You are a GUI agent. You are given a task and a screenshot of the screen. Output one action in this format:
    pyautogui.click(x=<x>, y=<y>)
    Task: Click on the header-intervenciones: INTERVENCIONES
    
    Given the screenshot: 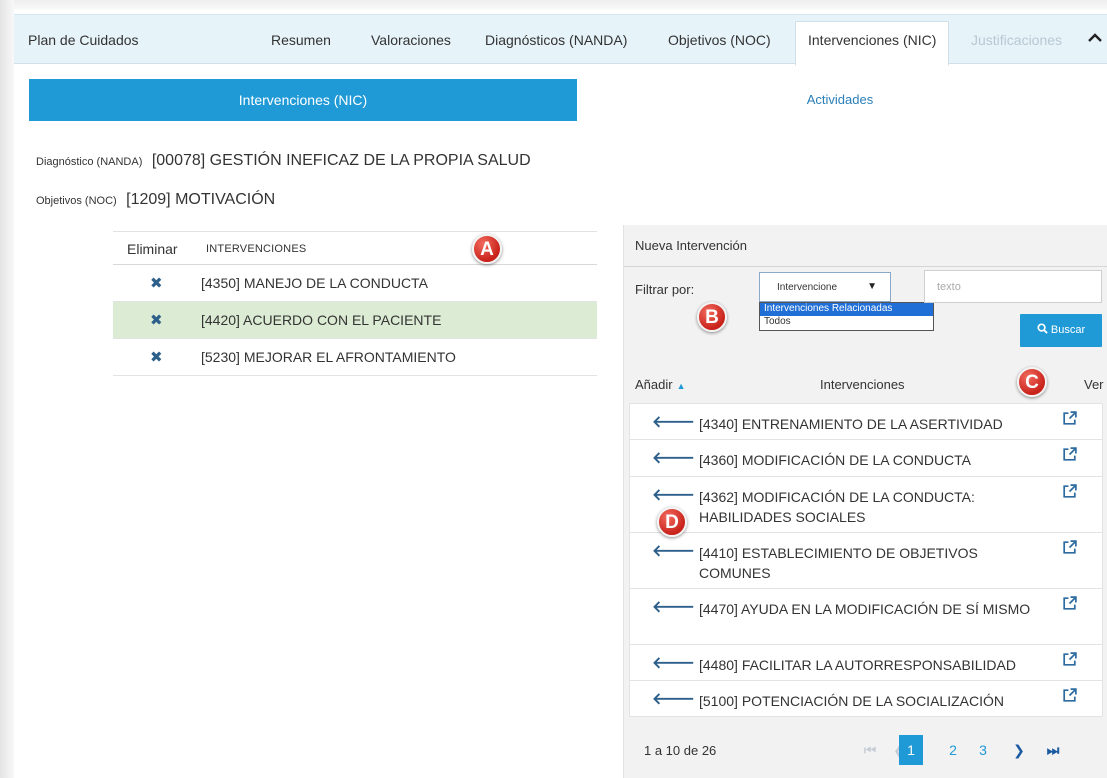 What is the action you would take?
    pyautogui.click(x=256, y=249)
    